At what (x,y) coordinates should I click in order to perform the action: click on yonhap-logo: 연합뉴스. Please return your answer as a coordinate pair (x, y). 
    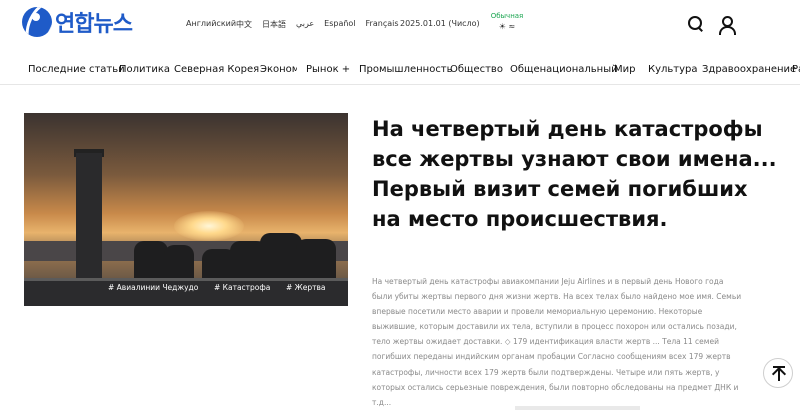
    Looking at the image, I should click on (77, 22).